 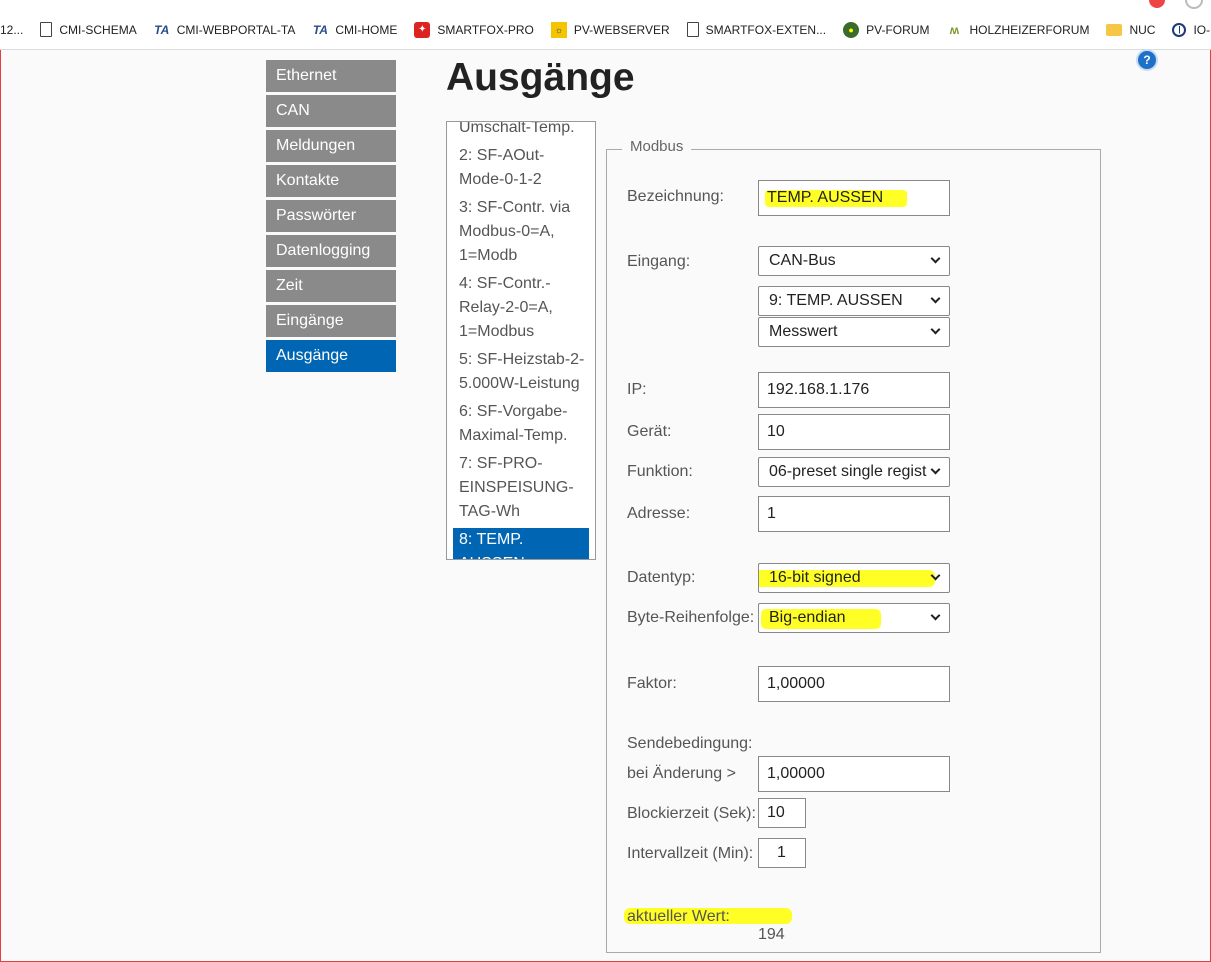 What do you see at coordinates (1142, 29) in the screenshot?
I see `bookmark-label: NUC` at bounding box center [1142, 29].